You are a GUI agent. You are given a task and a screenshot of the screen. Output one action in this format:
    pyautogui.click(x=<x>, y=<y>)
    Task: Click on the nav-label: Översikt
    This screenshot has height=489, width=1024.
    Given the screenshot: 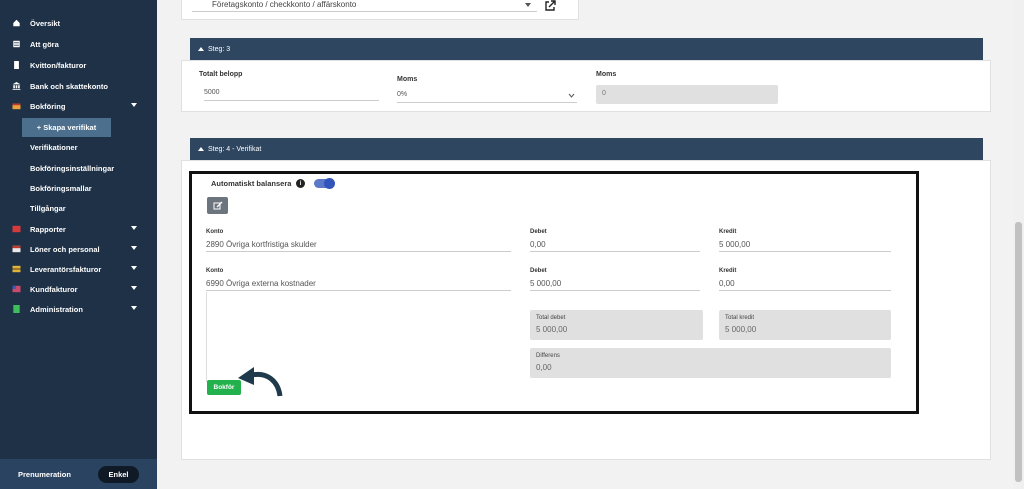 What is the action you would take?
    pyautogui.click(x=45, y=23)
    